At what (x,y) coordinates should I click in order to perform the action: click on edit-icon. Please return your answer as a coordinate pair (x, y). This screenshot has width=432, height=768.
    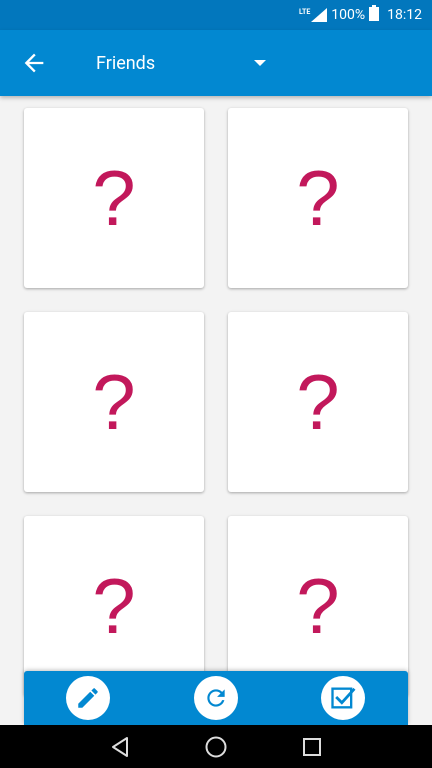
    Looking at the image, I should click on (88, 698).